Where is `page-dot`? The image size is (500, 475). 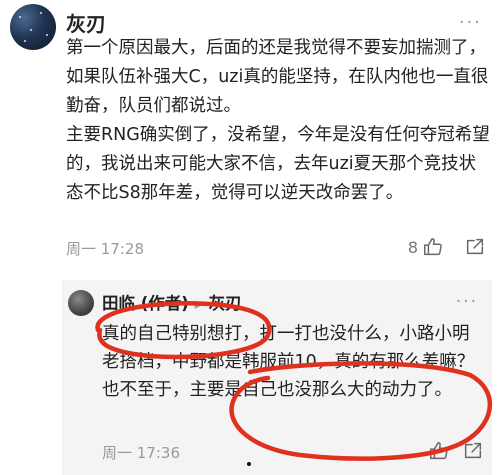
page-dot is located at coordinates (249, 464).